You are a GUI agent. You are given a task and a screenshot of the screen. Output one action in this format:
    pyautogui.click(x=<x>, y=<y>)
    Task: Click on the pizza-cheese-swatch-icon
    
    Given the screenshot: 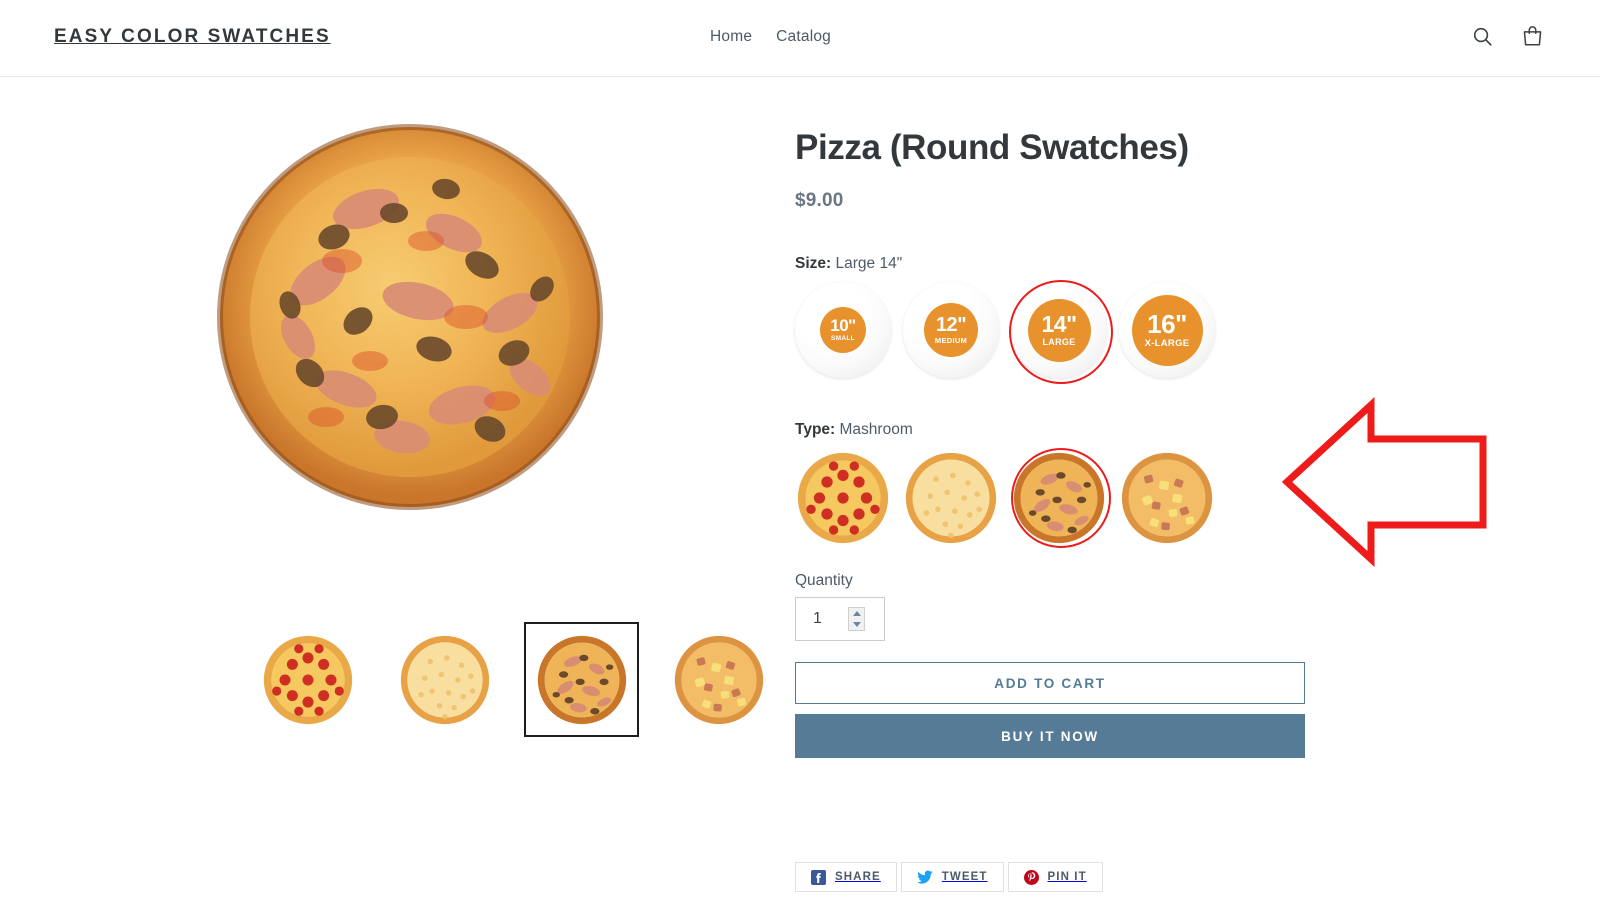 What is the action you would take?
    pyautogui.click(x=951, y=498)
    